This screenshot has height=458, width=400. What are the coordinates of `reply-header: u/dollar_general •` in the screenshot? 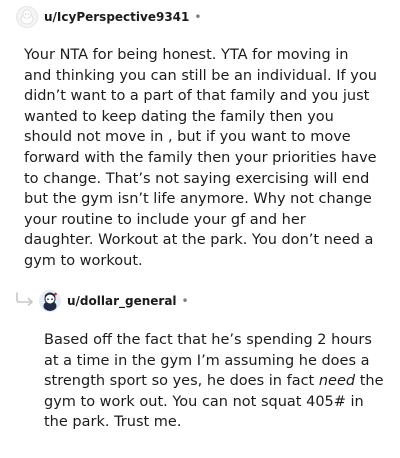 It's located at (114, 301).